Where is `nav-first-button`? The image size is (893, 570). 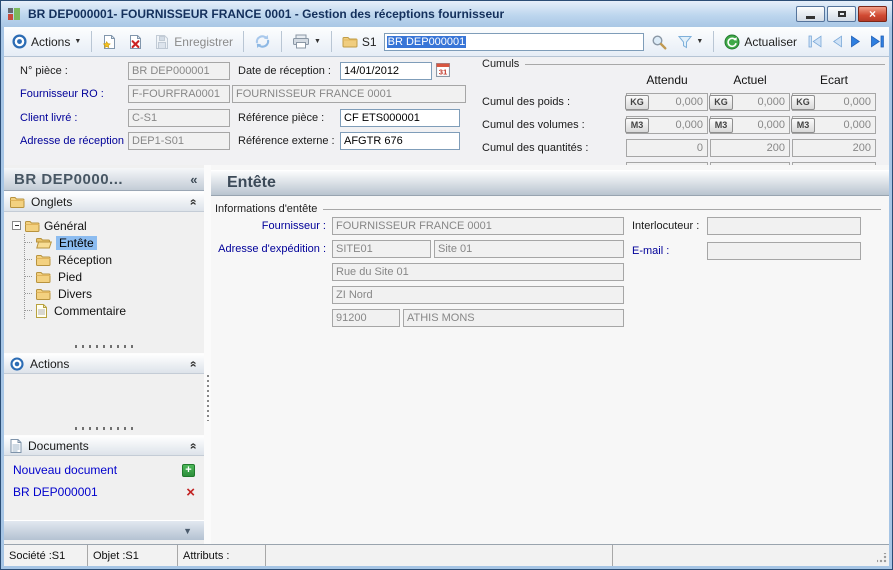
nav-first-button is located at coordinates (815, 41).